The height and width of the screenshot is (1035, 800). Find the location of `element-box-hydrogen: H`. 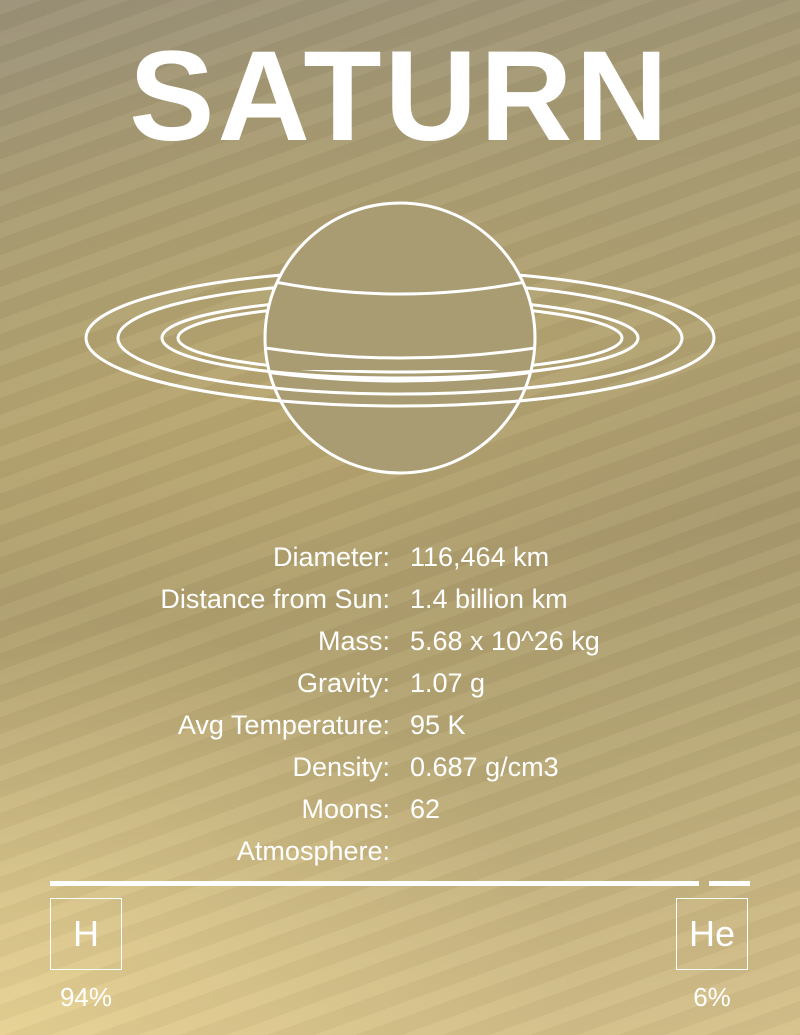

element-box-hydrogen: H is located at coordinates (86, 934).